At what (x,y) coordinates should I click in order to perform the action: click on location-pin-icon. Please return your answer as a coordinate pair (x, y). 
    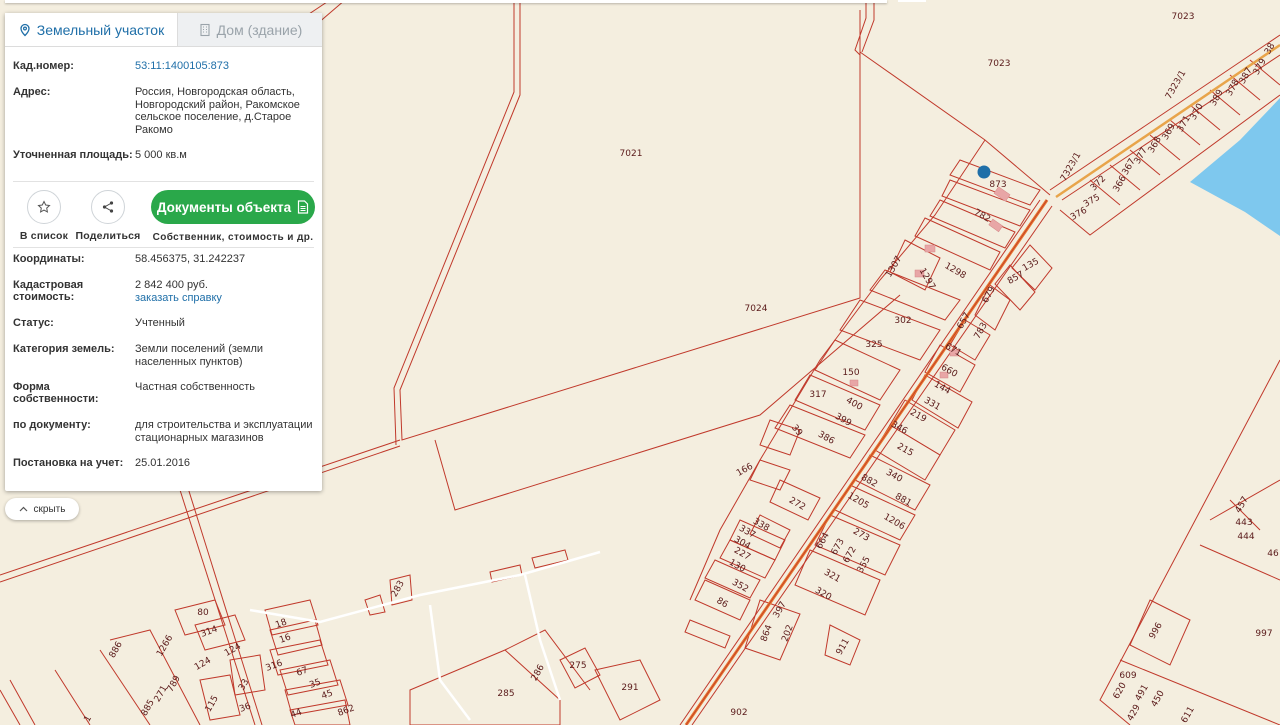
    Looking at the image, I should click on (25, 29).